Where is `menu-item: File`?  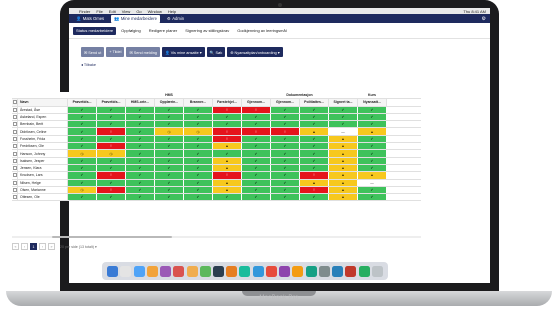 menu-item: File is located at coordinates (99, 11).